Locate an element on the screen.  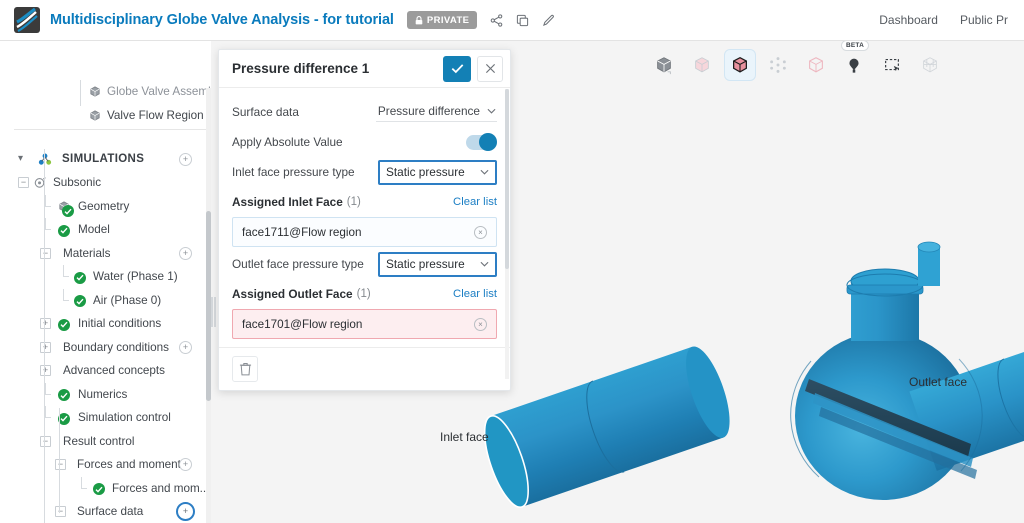
inlet-face-label: Inlet face is located at coordinates (464, 437).